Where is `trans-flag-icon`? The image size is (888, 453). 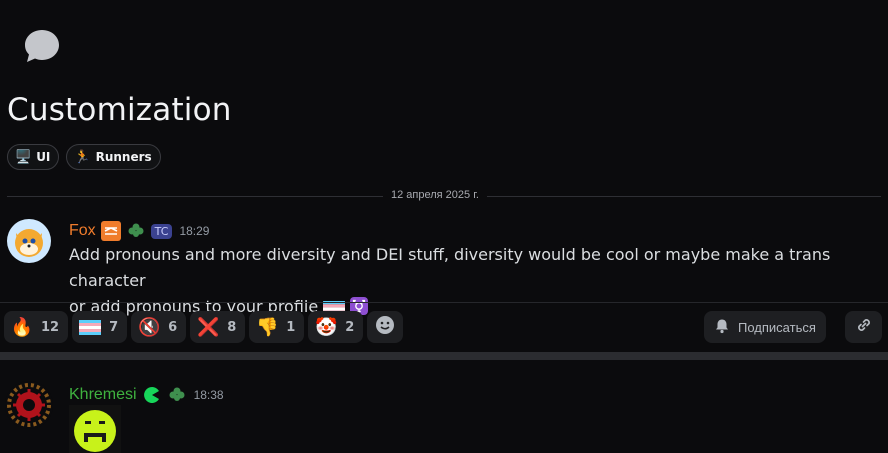
trans-flag-icon is located at coordinates (90, 327).